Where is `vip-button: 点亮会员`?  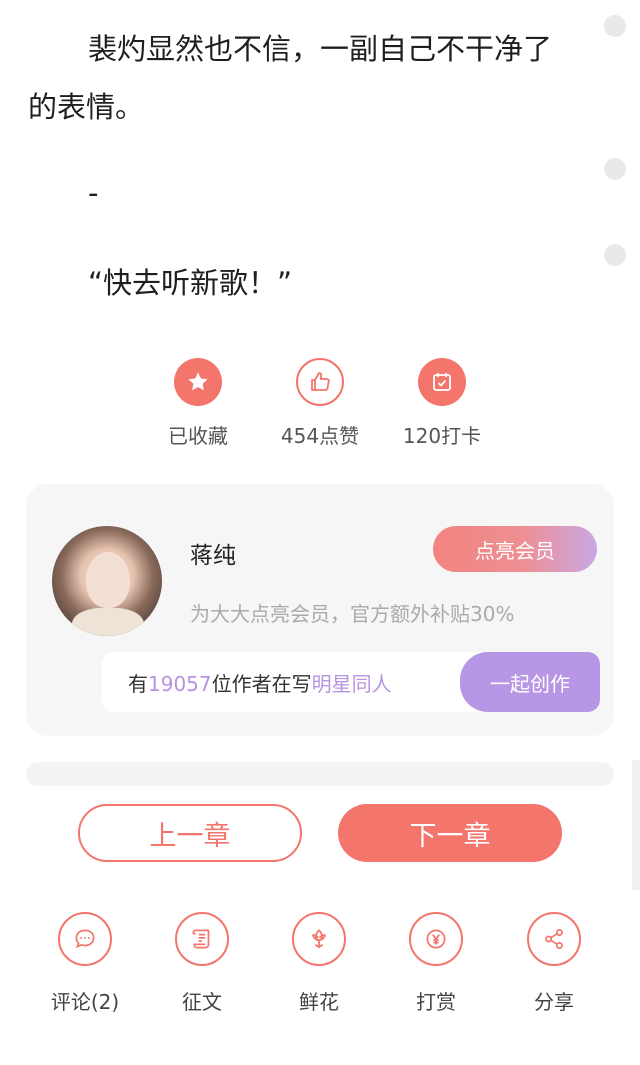 vip-button: 点亮会员 is located at coordinates (515, 549).